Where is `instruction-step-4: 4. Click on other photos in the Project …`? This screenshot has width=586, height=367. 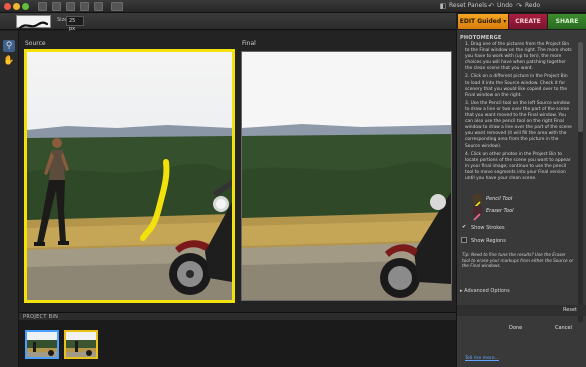 instruction-step-4: 4. Click on other photos in the Project … is located at coordinates (518, 166).